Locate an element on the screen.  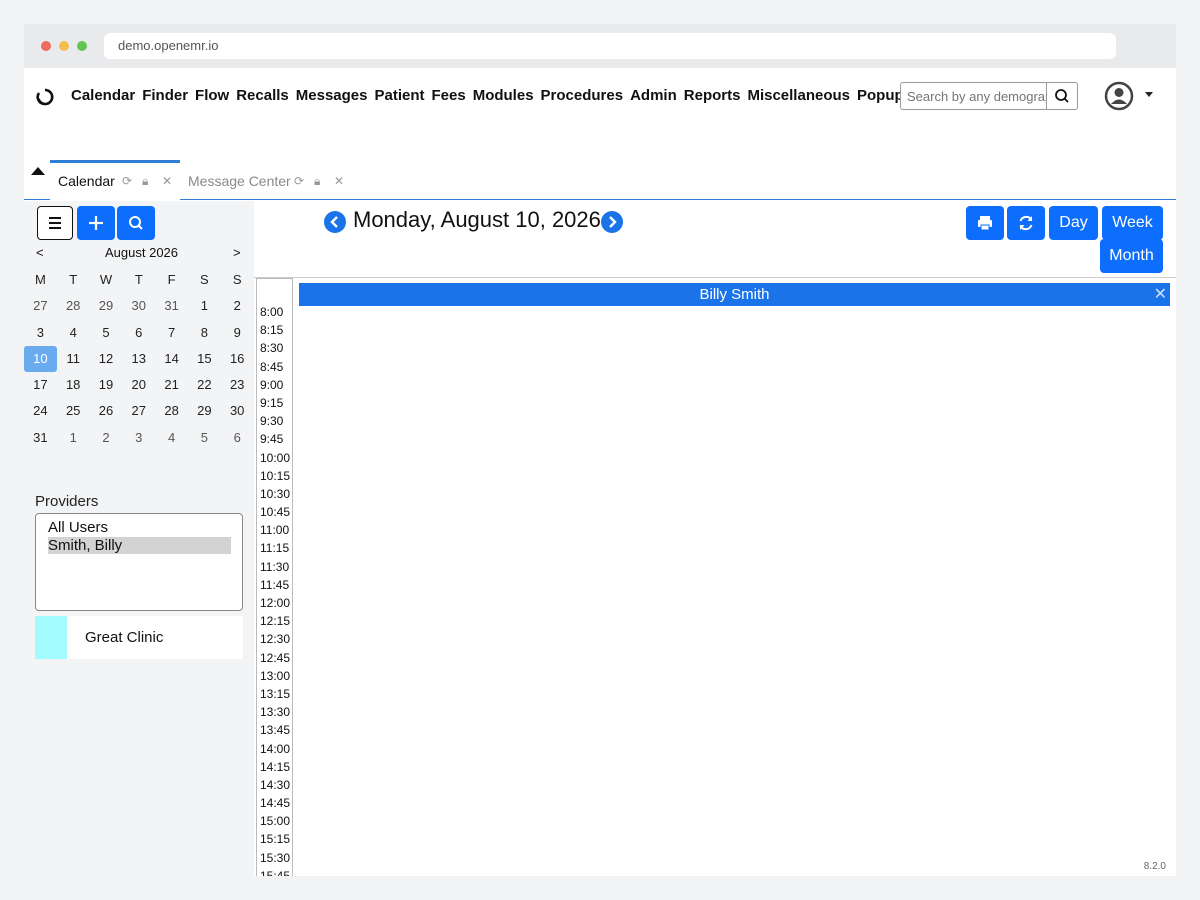
providers-select: All Users Smith, Billy is located at coordinates (139, 562).